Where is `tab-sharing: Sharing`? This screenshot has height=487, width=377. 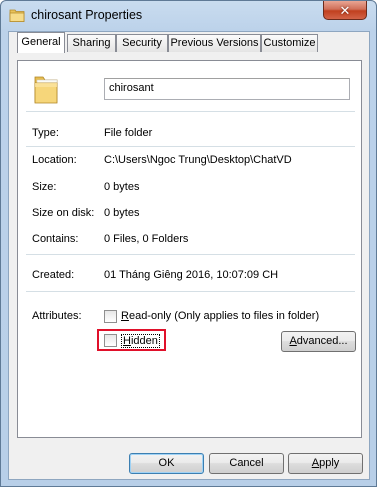 tab-sharing: Sharing is located at coordinates (91, 43).